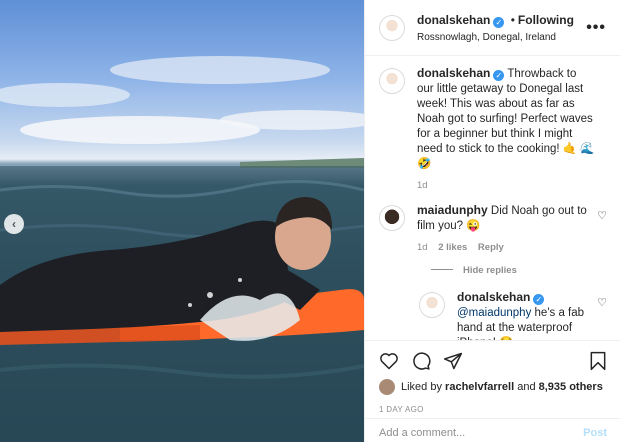 This screenshot has width=620, height=442. Describe the element at coordinates (479, 387) in the screenshot. I see `liker-username: rachelvfarrell` at that location.